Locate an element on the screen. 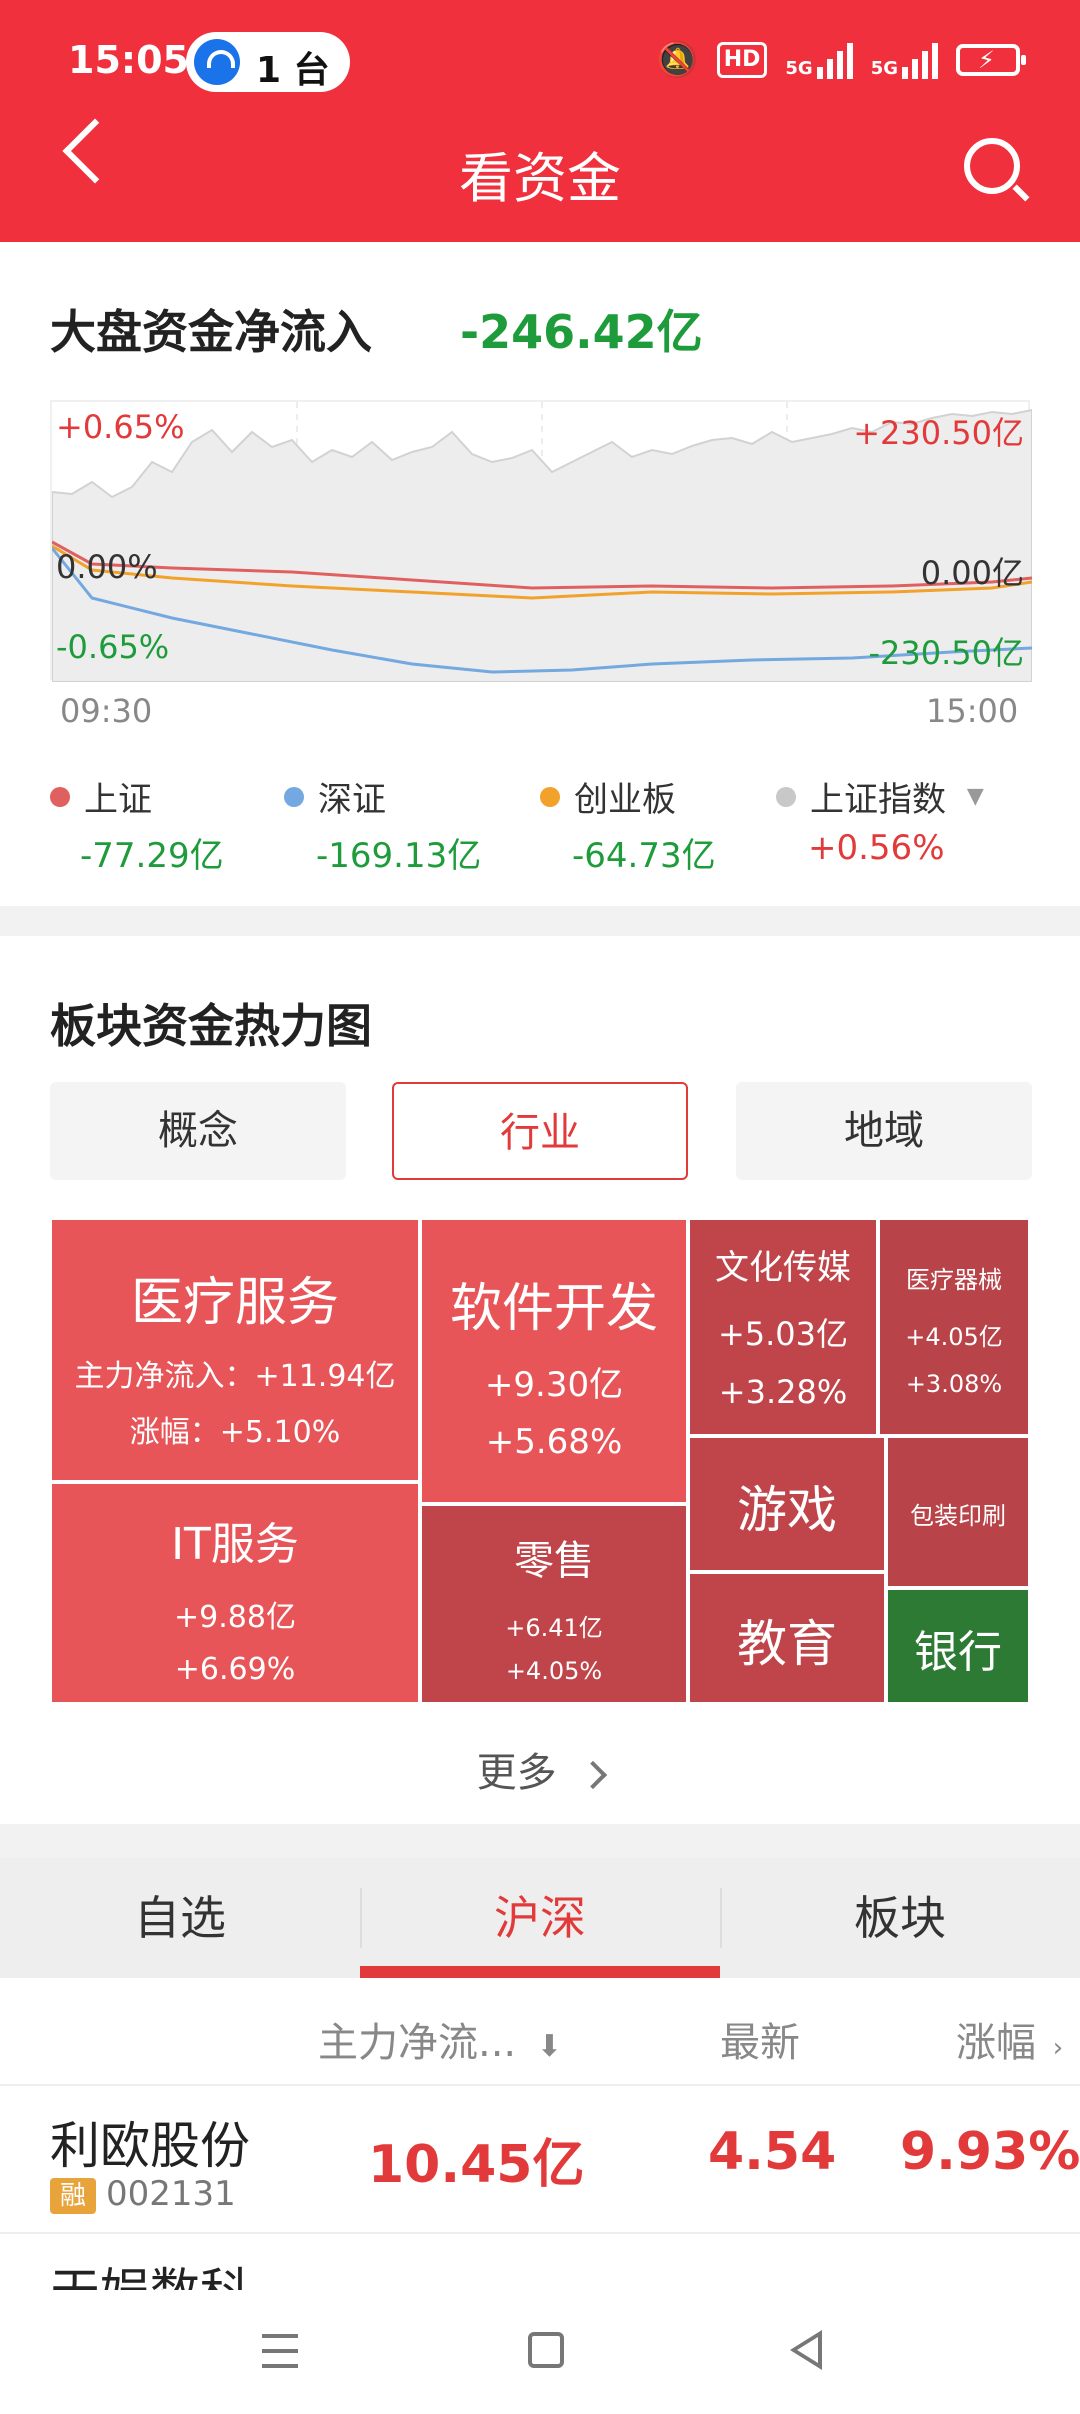 The image size is (1080, 2414). legend-shanghai-value: -77.29亿 is located at coordinates (152, 856).